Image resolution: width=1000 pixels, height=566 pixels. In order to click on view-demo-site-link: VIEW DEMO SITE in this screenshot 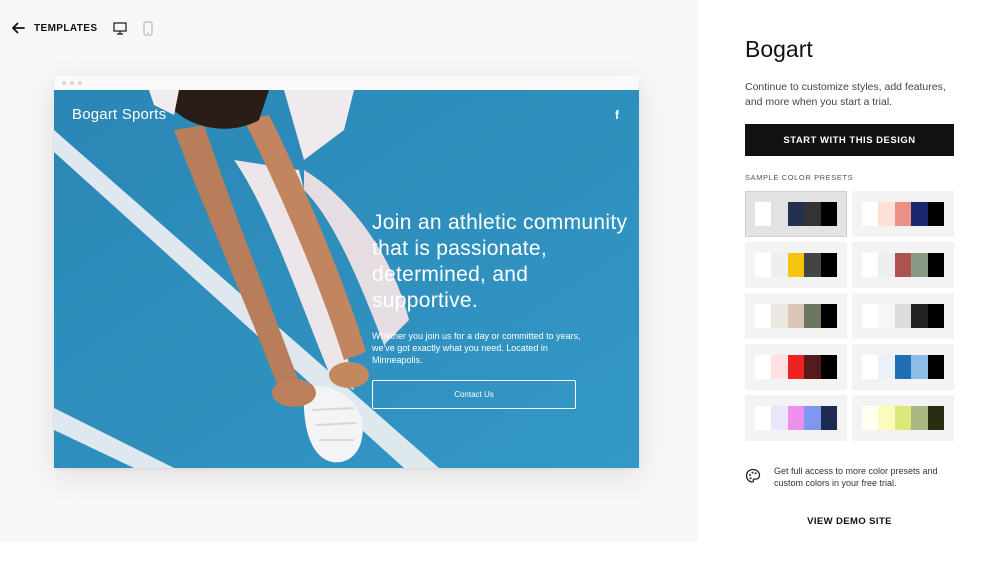, I will do `click(849, 521)`.